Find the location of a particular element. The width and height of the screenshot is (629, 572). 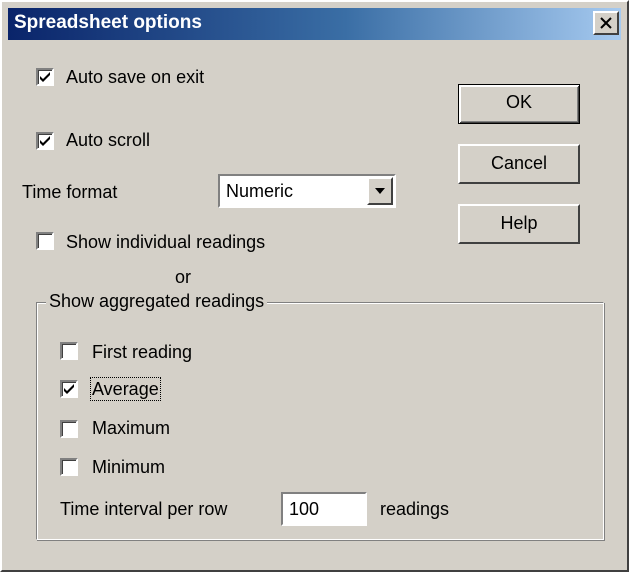

average-label: Average is located at coordinates (125, 389).